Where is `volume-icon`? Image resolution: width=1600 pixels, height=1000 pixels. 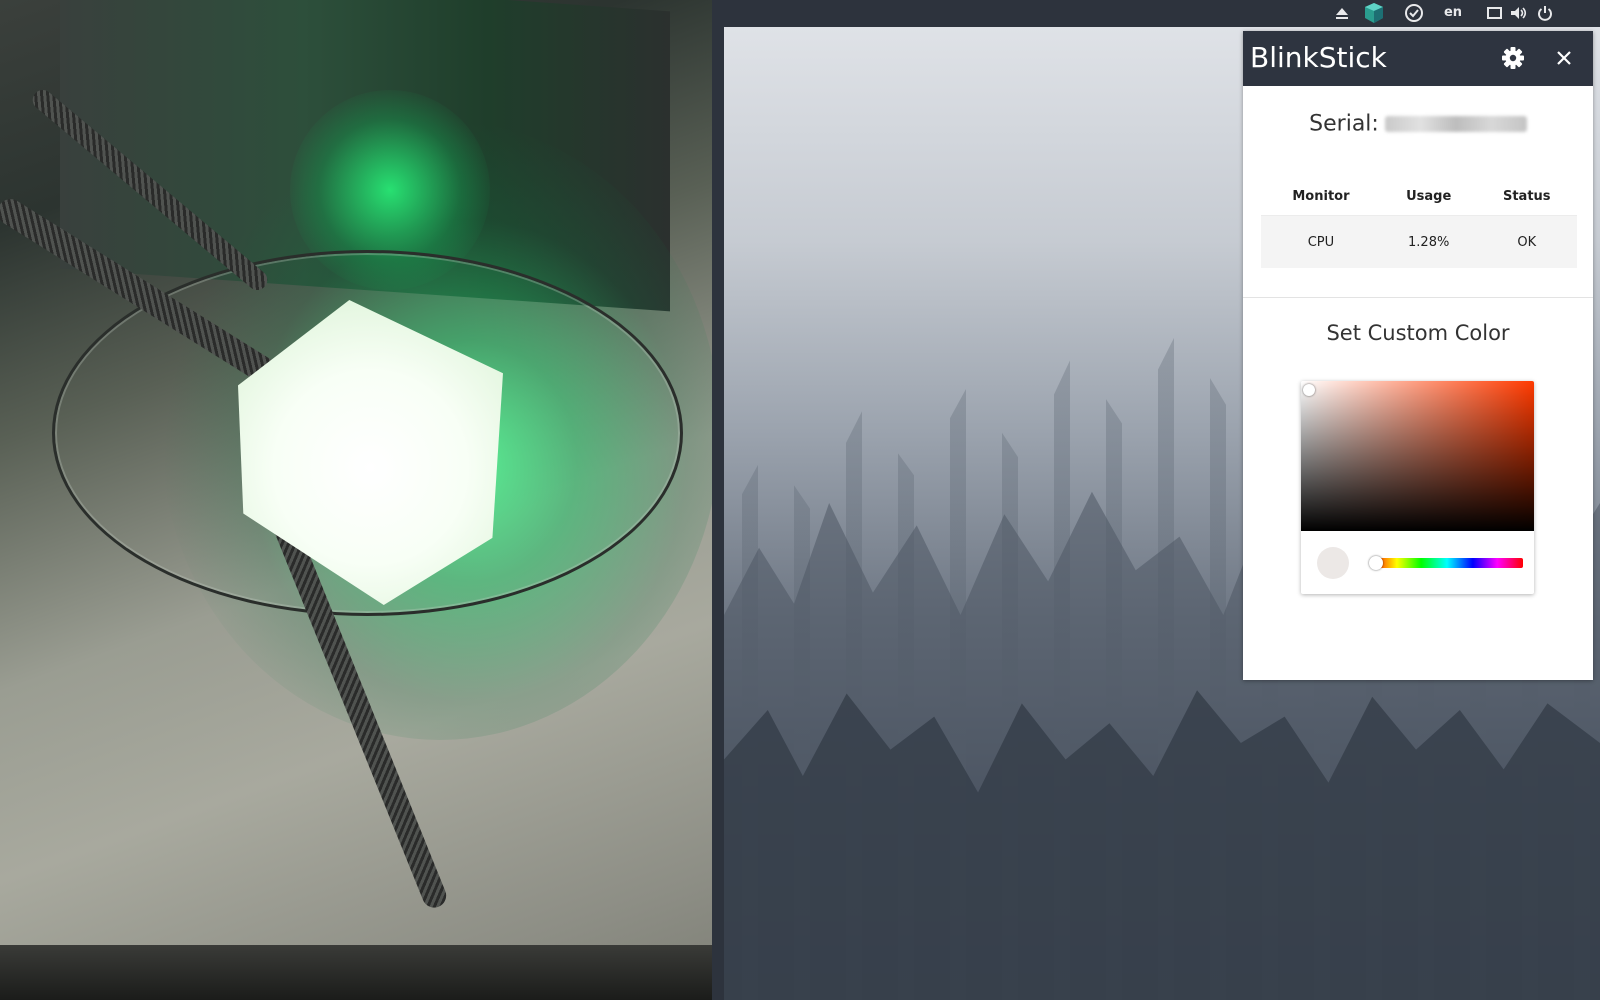 volume-icon is located at coordinates (1519, 13).